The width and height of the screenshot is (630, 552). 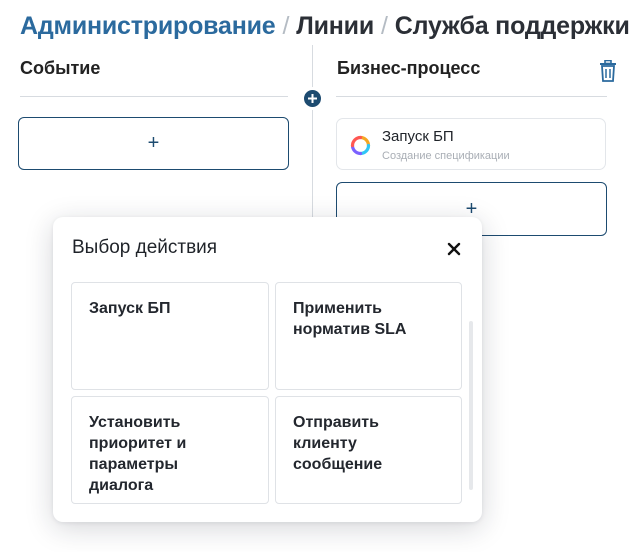 I want to click on event-divider, so click(x=154, y=96).